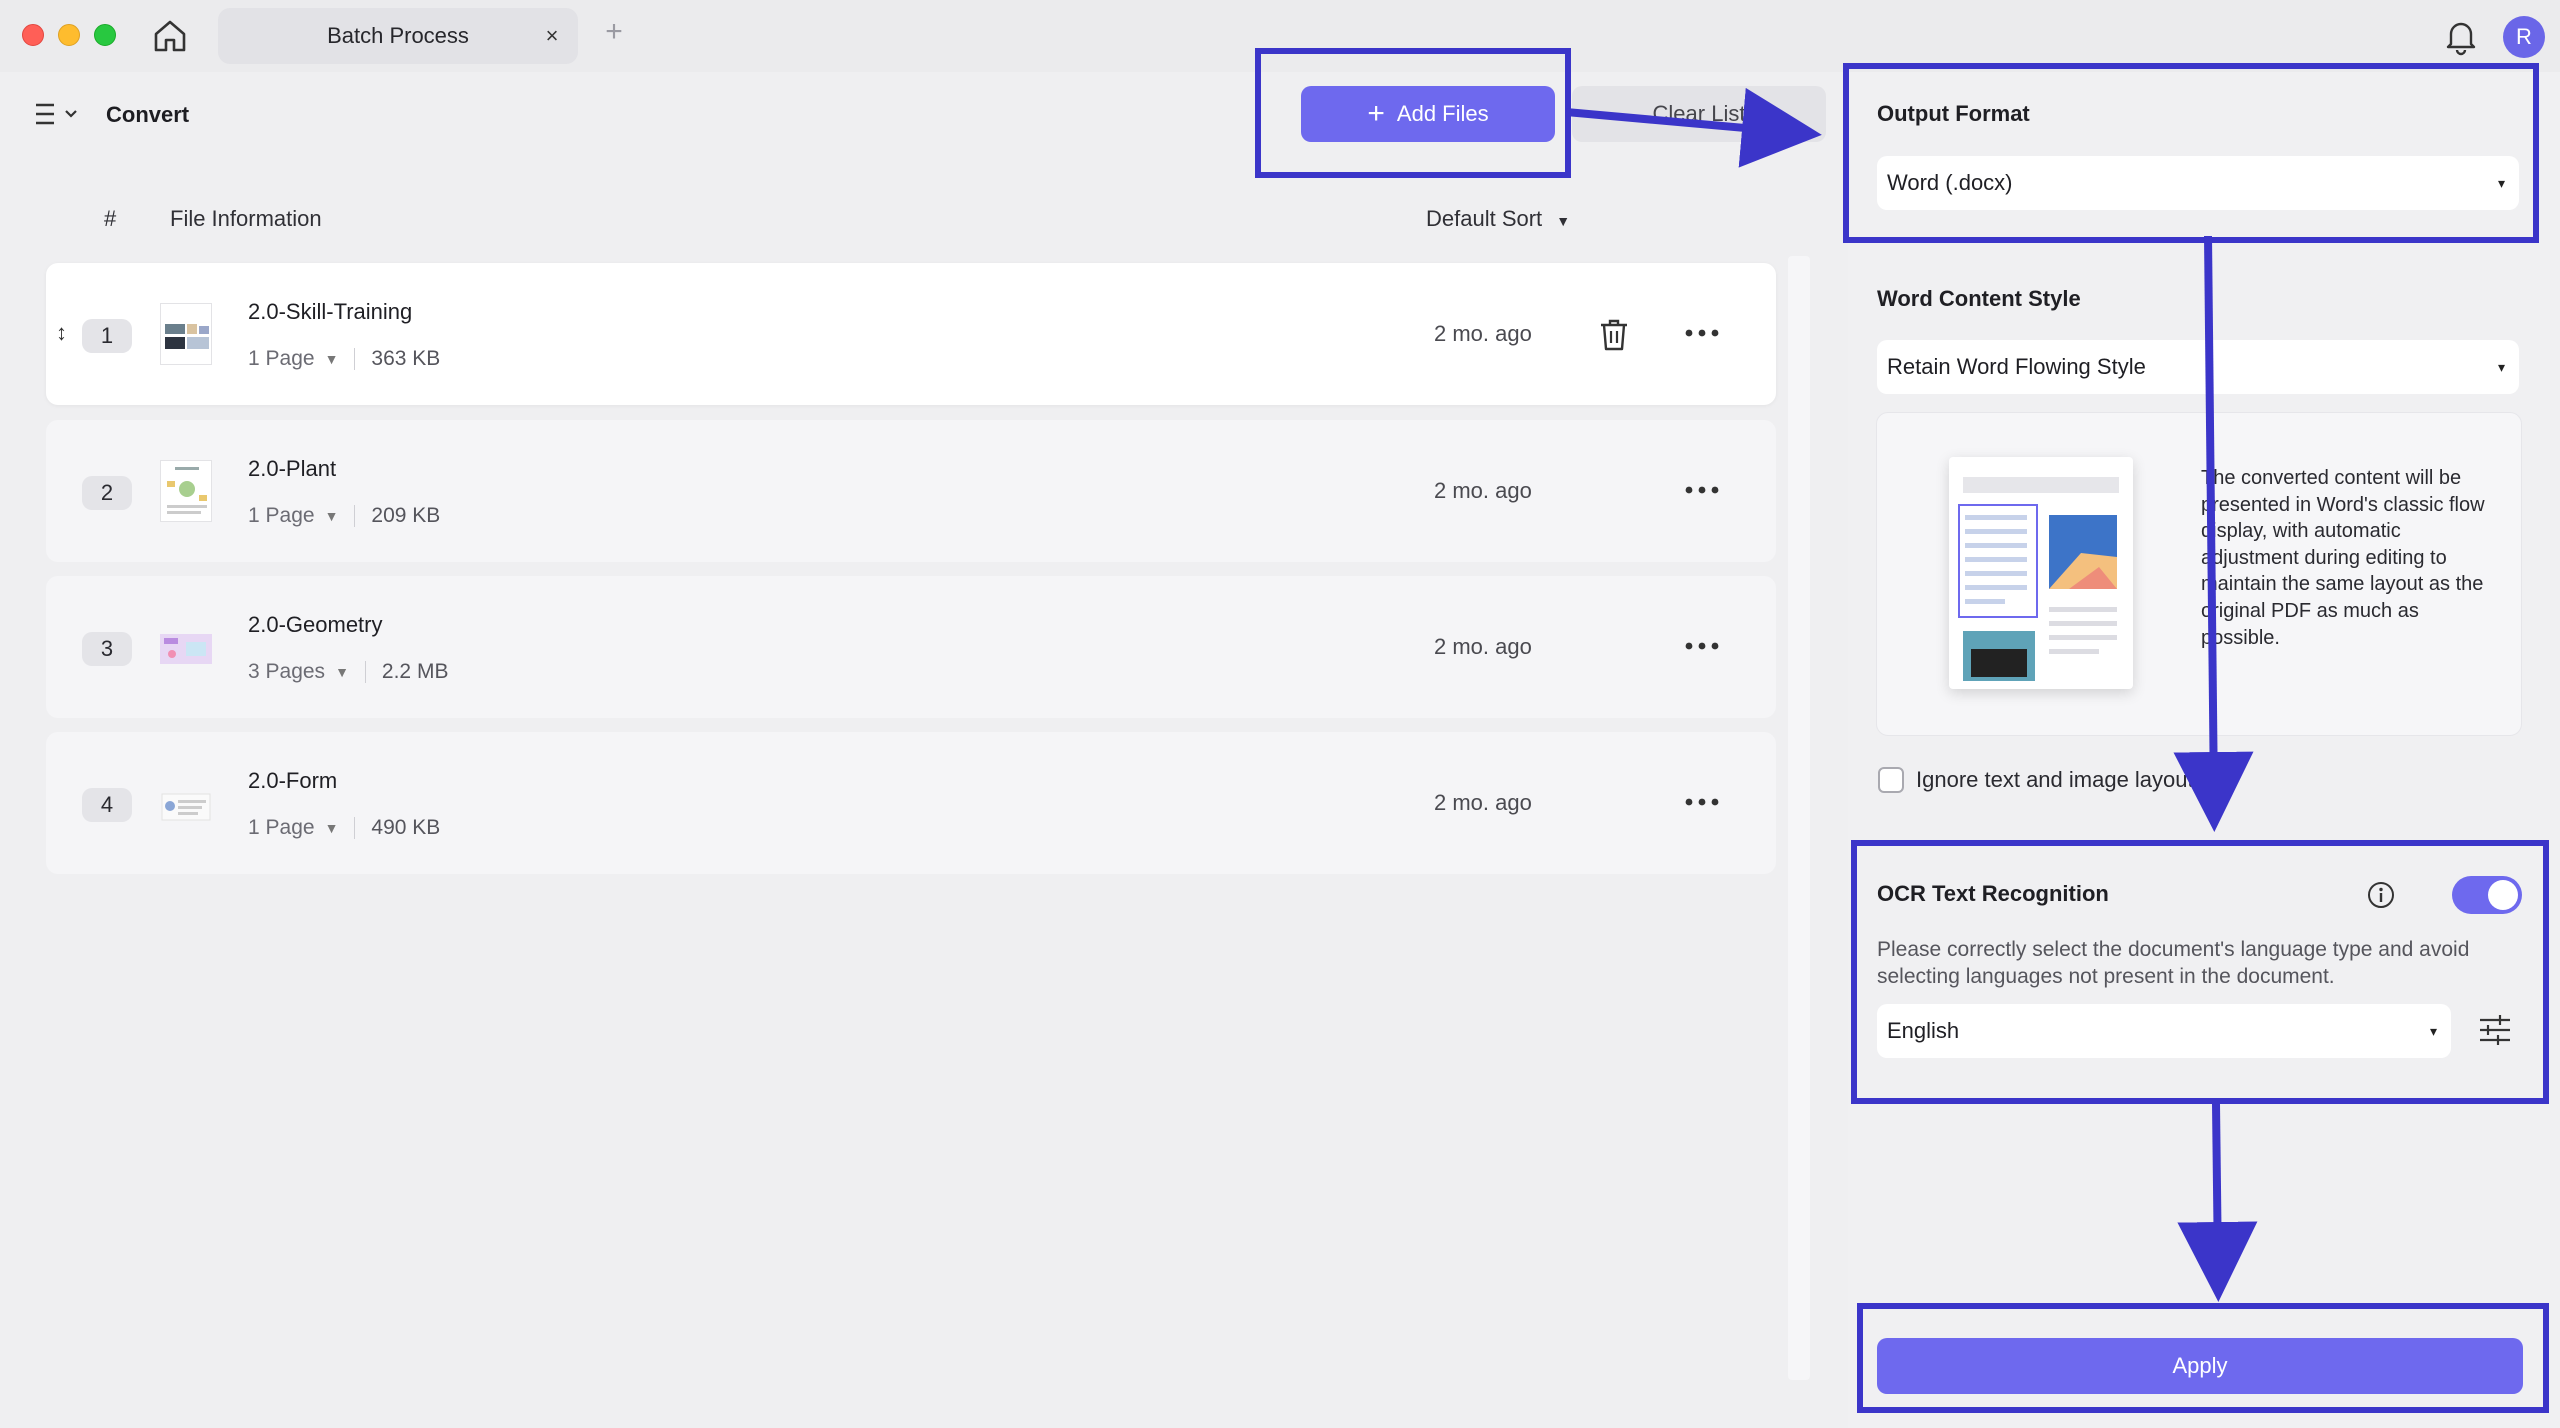 The image size is (2560, 1428). What do you see at coordinates (148, 114) in the screenshot?
I see `page-title: Convert` at bounding box center [148, 114].